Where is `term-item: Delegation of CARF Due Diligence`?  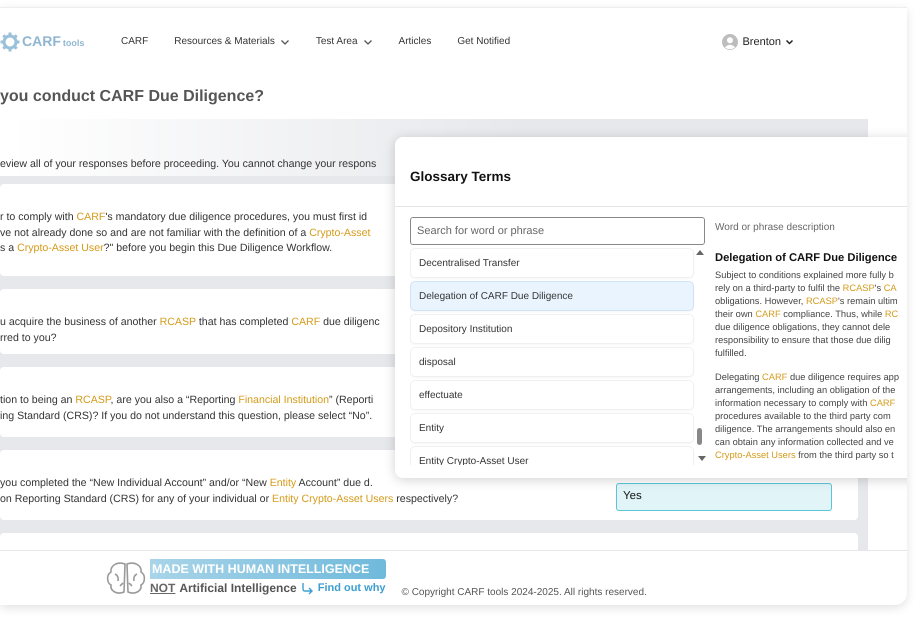 term-item: Delegation of CARF Due Diligence is located at coordinates (552, 296).